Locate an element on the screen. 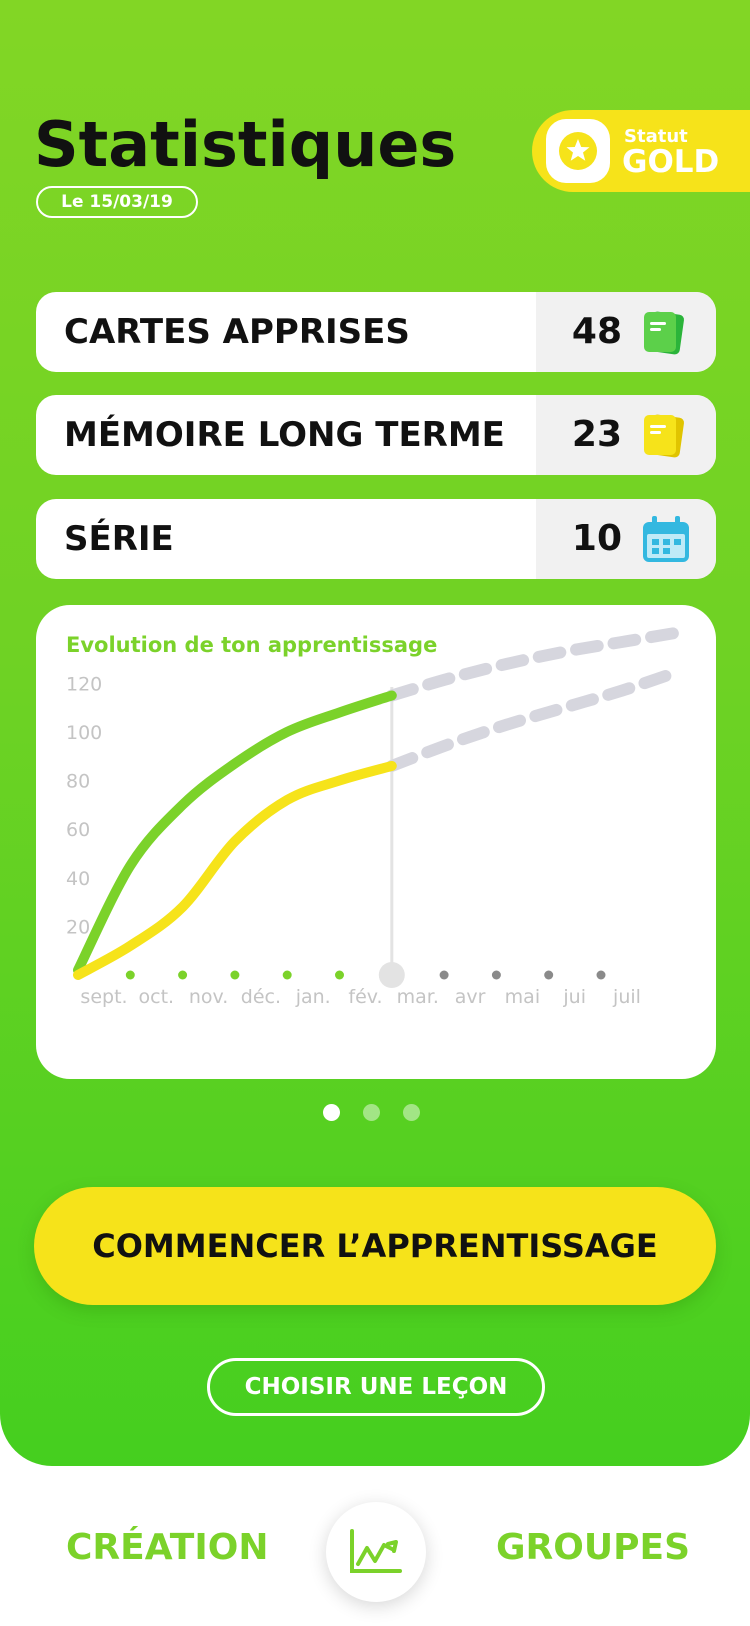 This screenshot has width=750, height=1626. nav-creation: CRÉATION is located at coordinates (167, 1547).